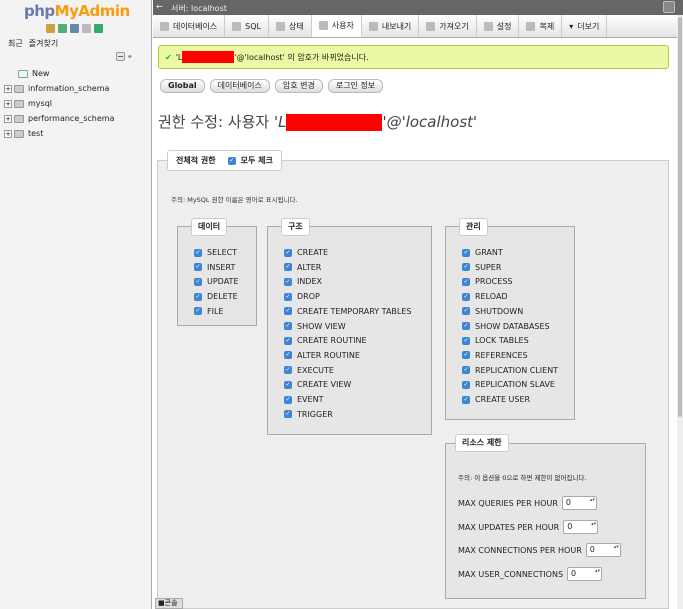 The width and height of the screenshot is (683, 609). Describe the element at coordinates (336, 26) in the screenshot. I see `tab-users: 사용자` at that location.